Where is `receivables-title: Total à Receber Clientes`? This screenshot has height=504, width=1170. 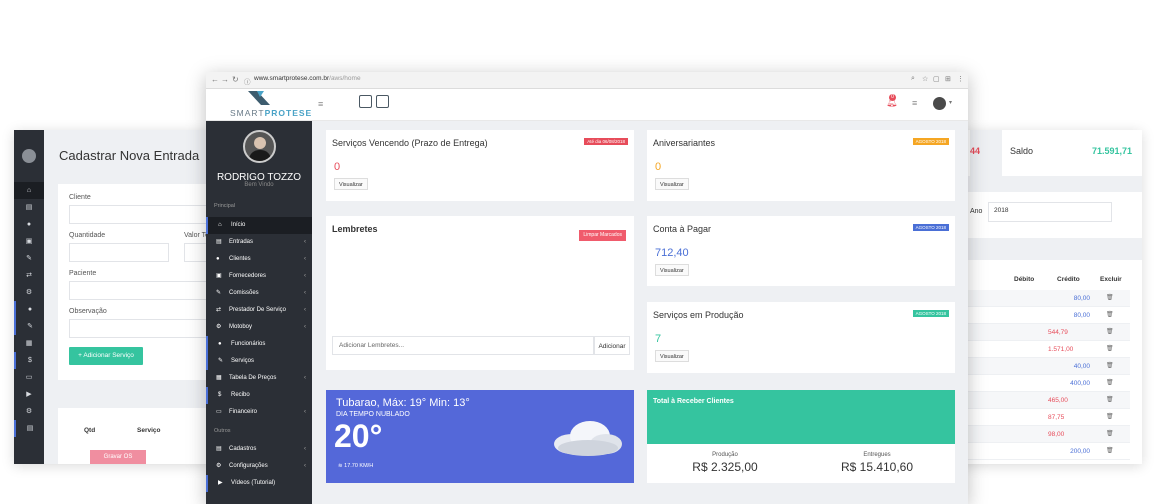
receivables-title: Total à Receber Clientes is located at coordinates (693, 401).